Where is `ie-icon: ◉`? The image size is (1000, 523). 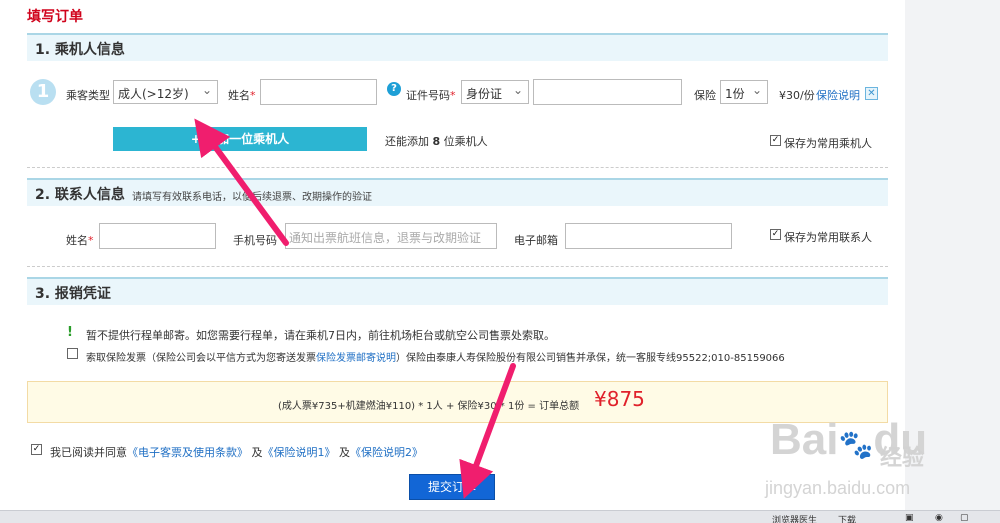
ie-icon: ◉ is located at coordinates (939, 518).